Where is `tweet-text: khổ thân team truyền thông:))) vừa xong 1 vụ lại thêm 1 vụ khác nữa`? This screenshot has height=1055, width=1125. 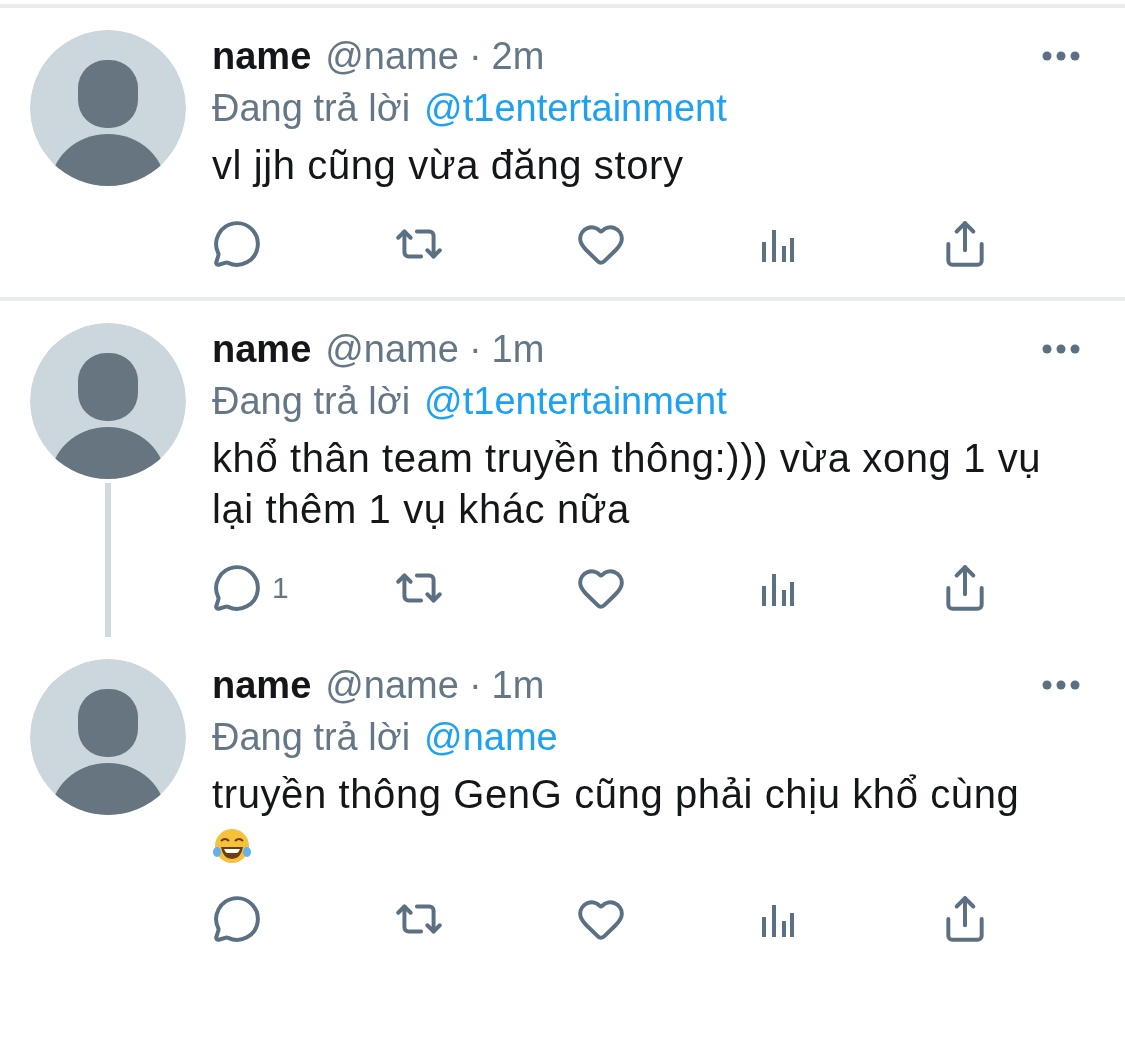 tweet-text: khổ thân team truyền thông:))) vừa xong 1 vụ lại thêm 1 vụ khác nữa is located at coordinates (627, 484).